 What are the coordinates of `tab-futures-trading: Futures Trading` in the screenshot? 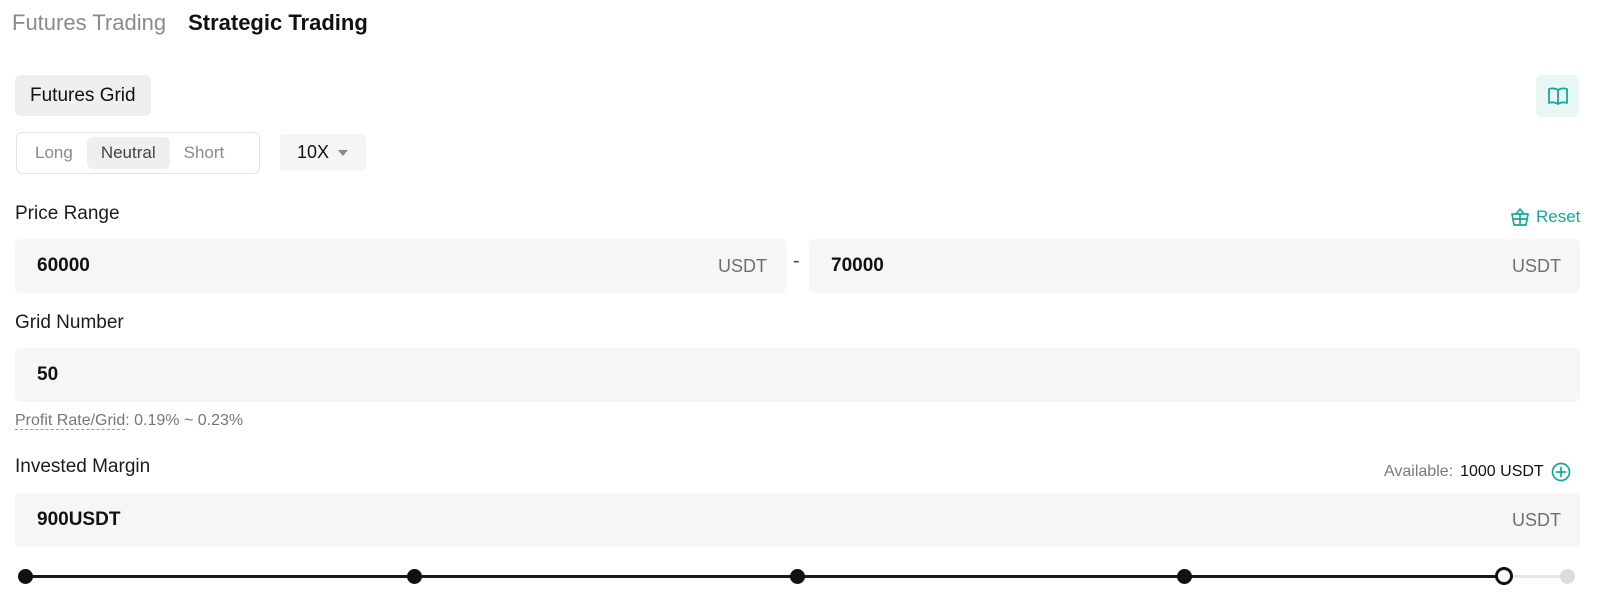 It's located at (89, 23).